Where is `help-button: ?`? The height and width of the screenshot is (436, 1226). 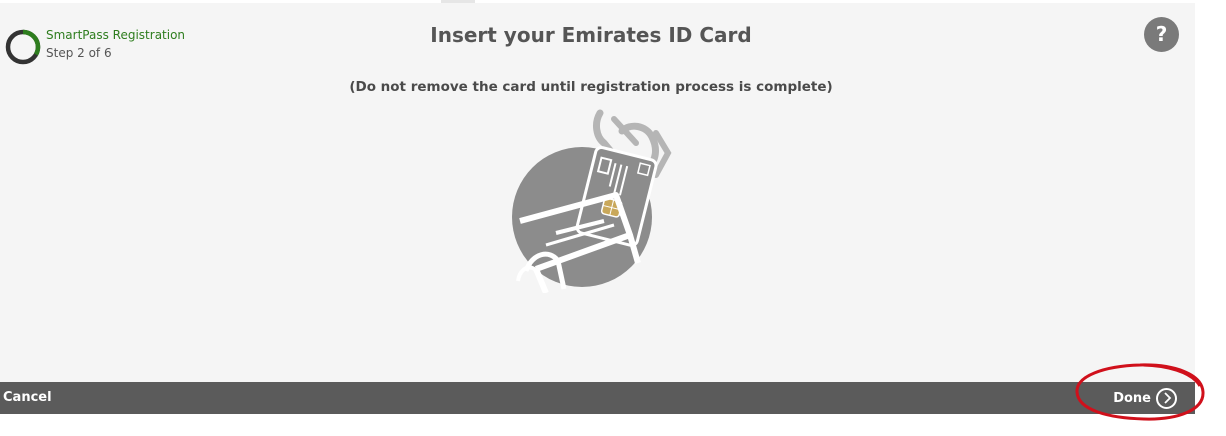 help-button: ? is located at coordinates (1161, 34).